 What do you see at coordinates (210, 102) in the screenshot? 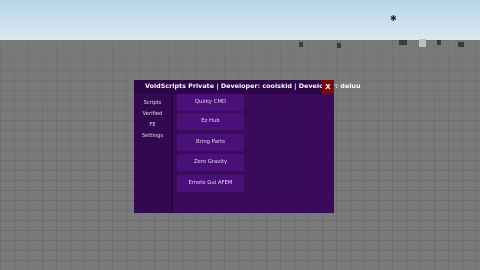
I see `script-button-quirky-cmd: Quirky CMD` at bounding box center [210, 102].